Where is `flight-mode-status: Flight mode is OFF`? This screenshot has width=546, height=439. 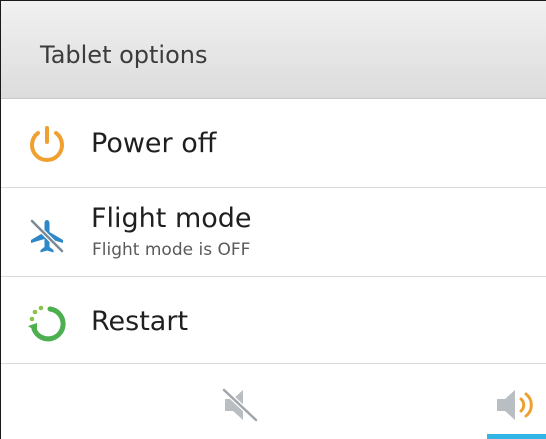 flight-mode-status: Flight mode is OFF is located at coordinates (171, 250).